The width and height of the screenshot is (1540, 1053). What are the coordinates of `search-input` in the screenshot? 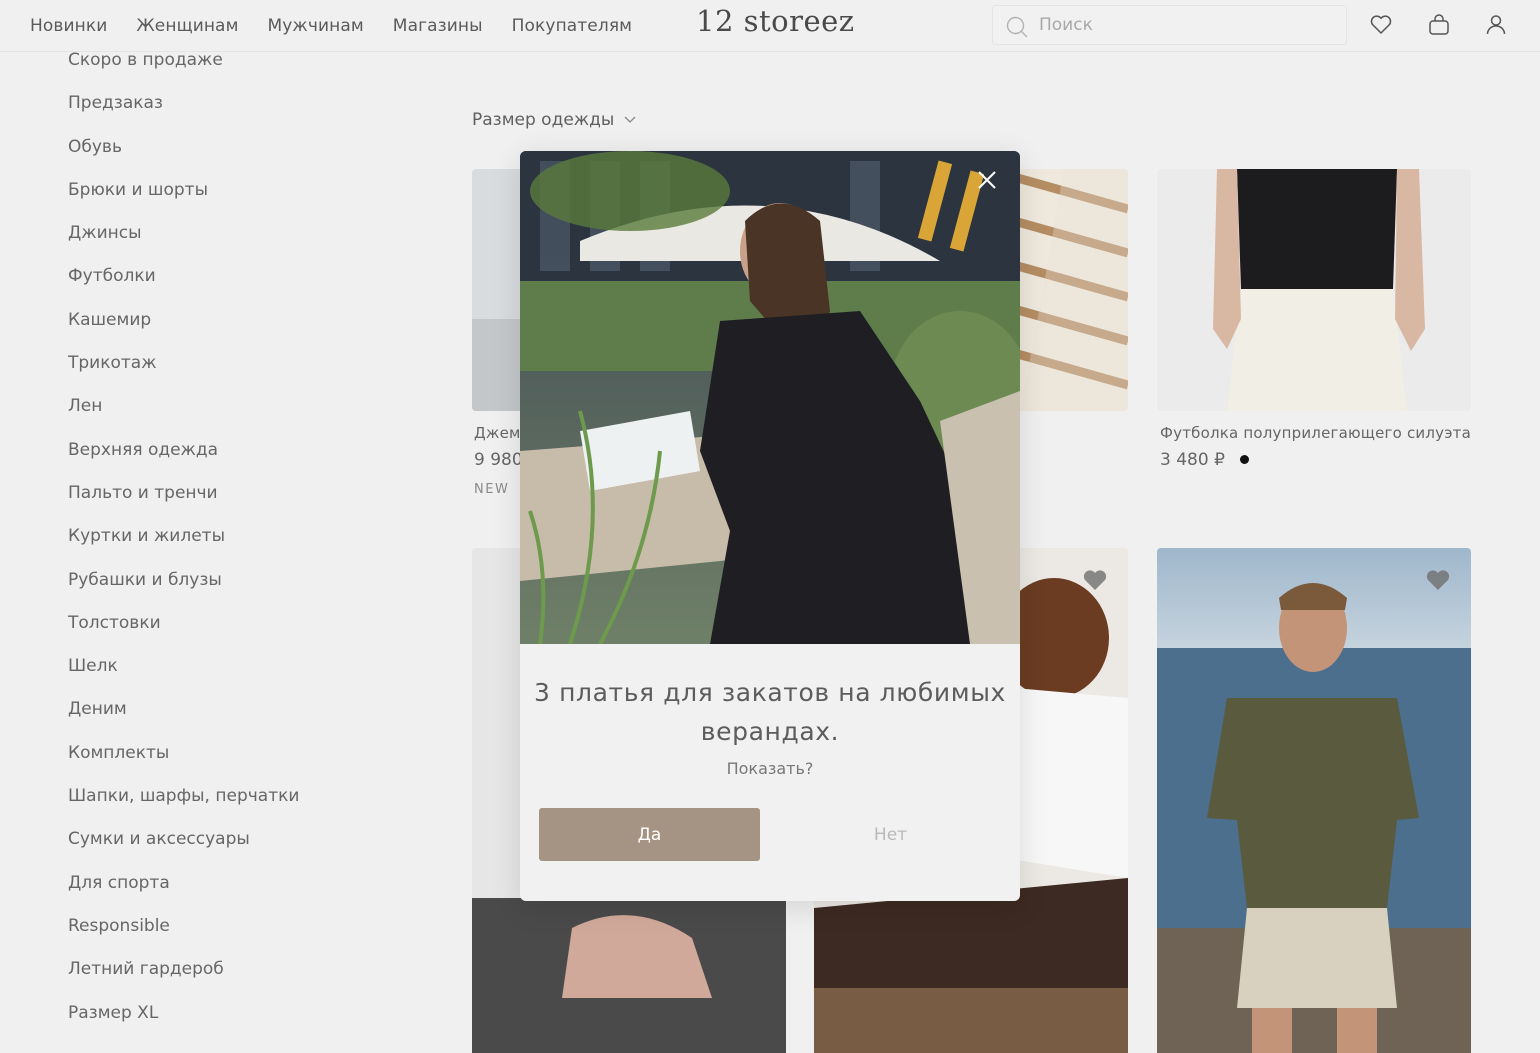 It's located at (1184, 25).